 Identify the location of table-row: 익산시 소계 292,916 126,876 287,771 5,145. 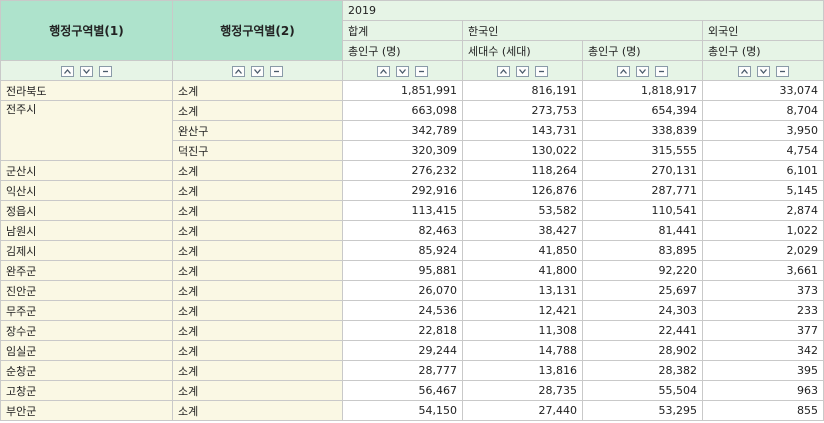
(412, 190).